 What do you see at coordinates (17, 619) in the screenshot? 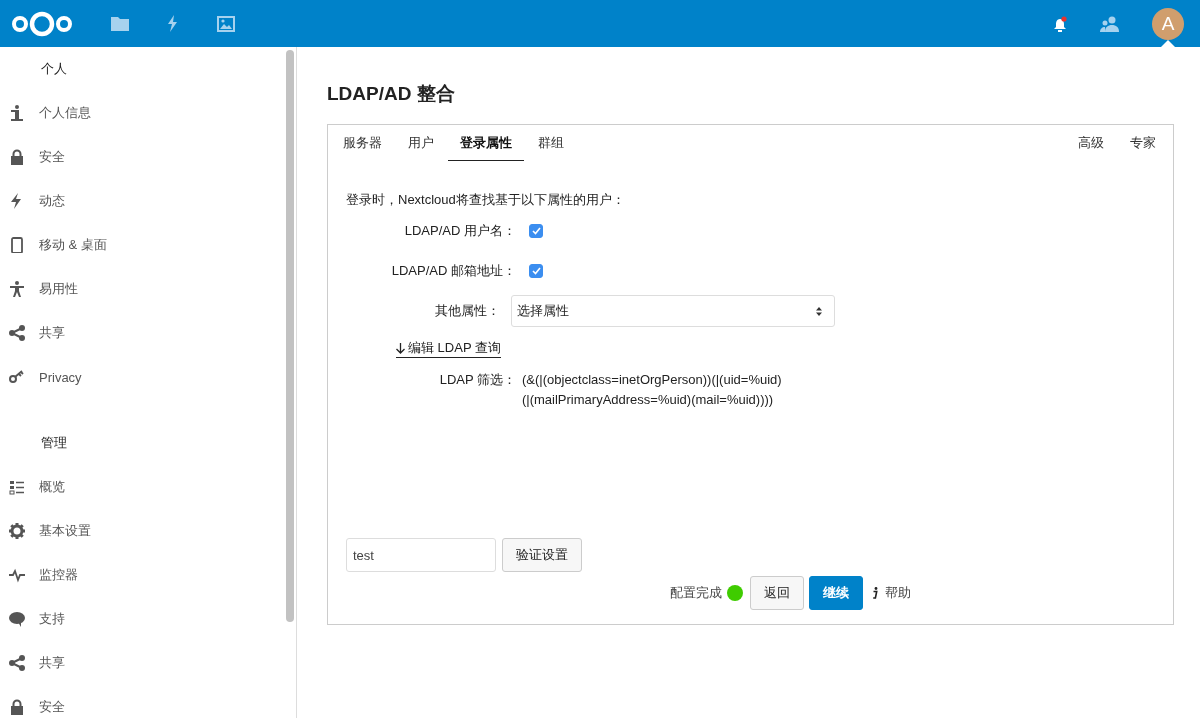
I see `speech-bubble-icon` at bounding box center [17, 619].